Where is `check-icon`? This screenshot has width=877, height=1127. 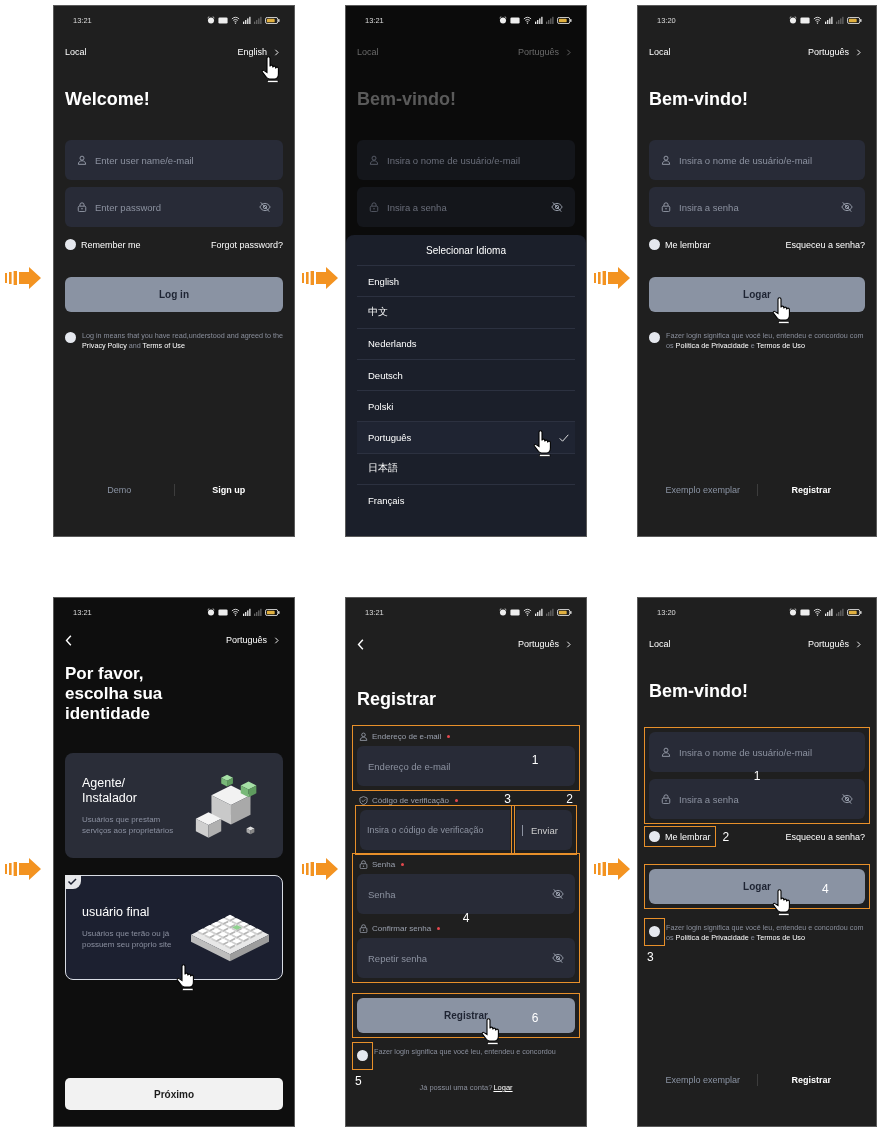
check-icon is located at coordinates (564, 437).